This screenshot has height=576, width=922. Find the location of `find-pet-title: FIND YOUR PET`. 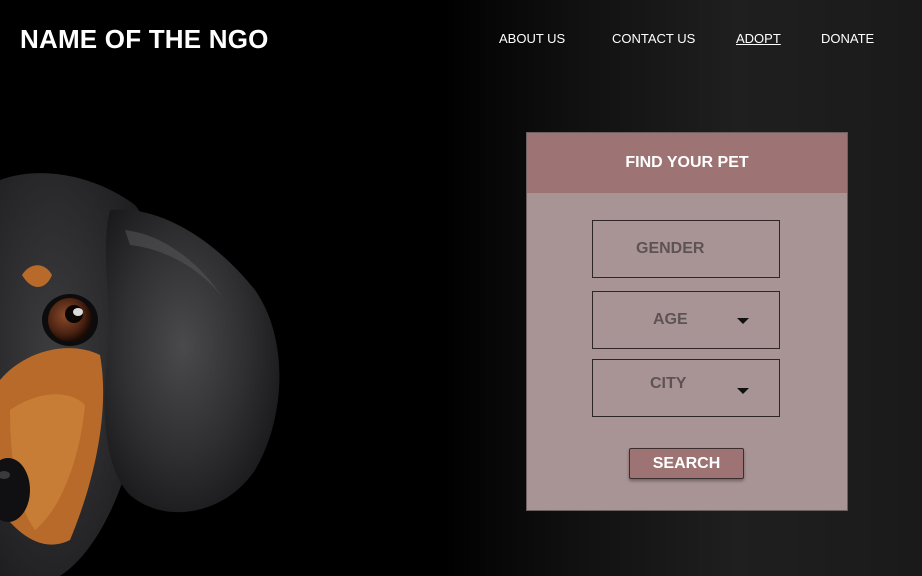

find-pet-title: FIND YOUR PET is located at coordinates (687, 162).